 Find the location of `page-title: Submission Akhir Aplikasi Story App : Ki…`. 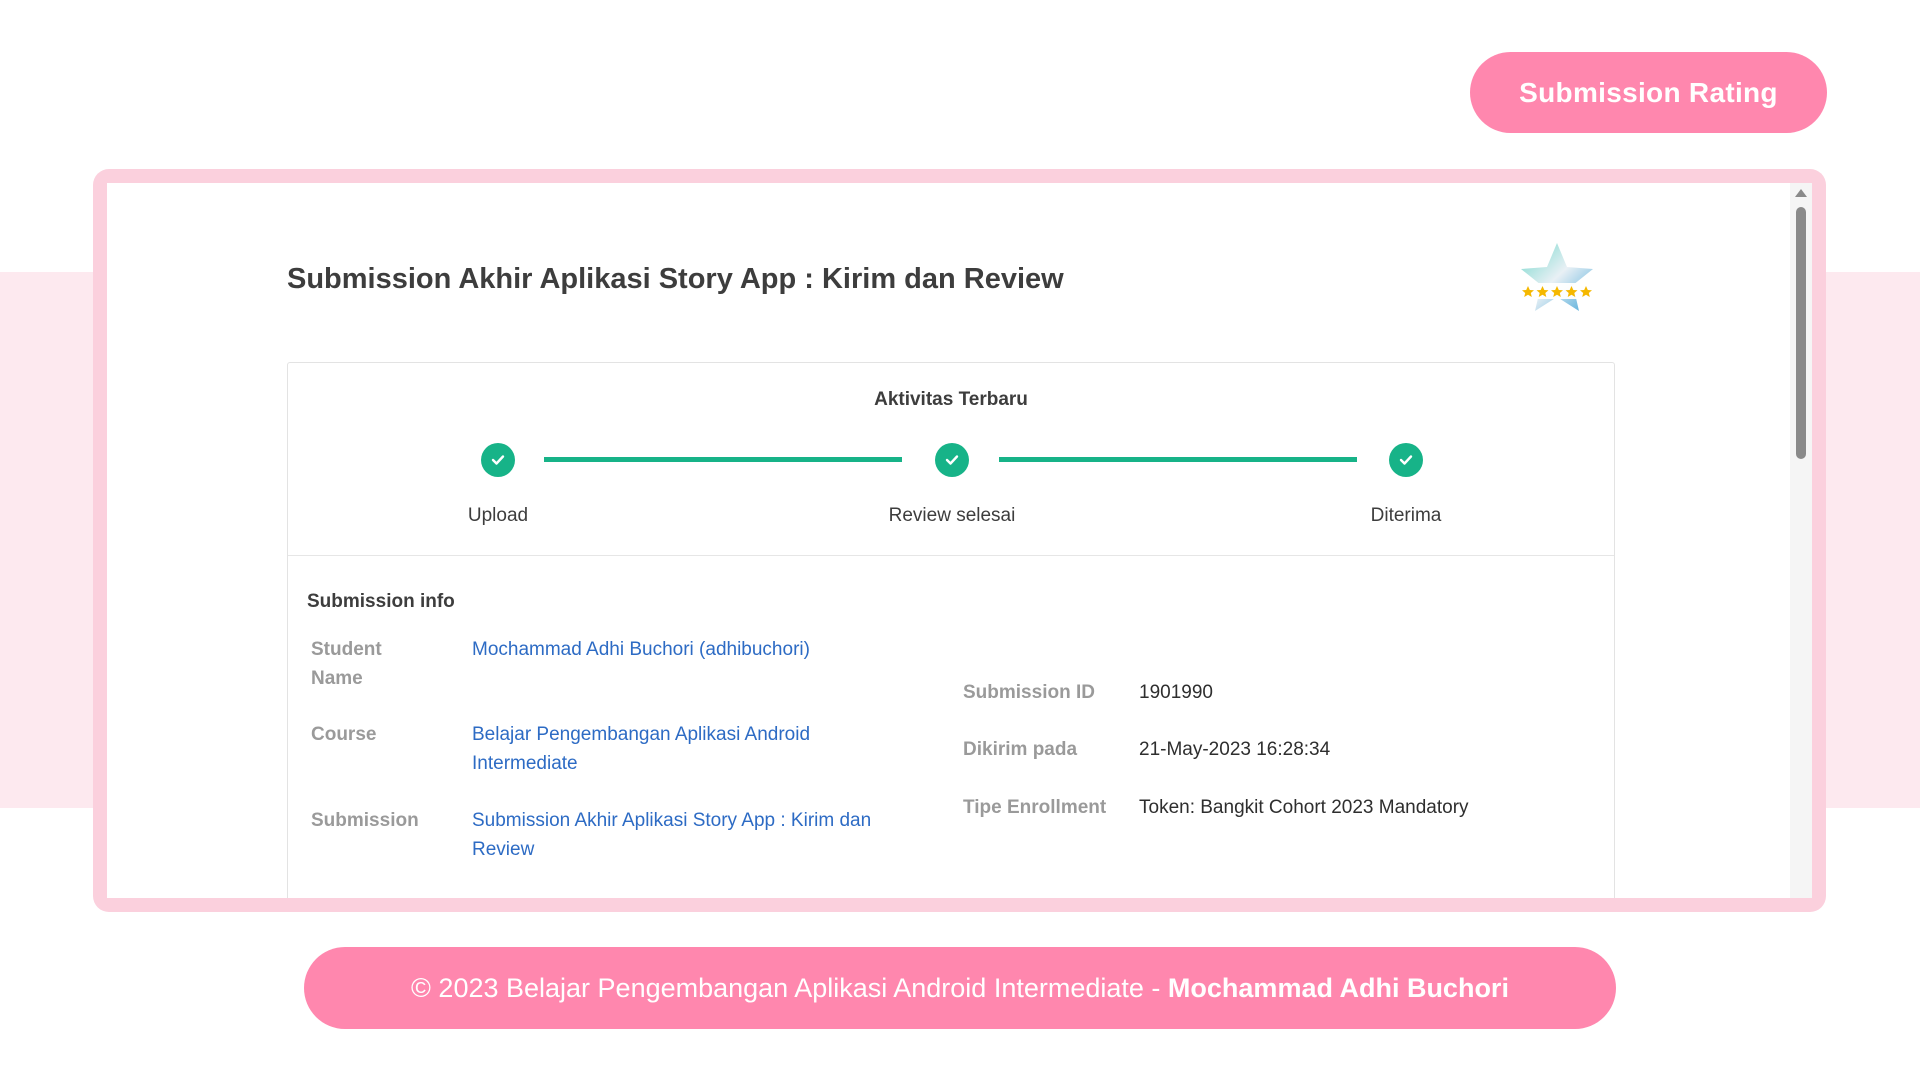

page-title: Submission Akhir Aplikasi Story App : Ki… is located at coordinates (675, 279).